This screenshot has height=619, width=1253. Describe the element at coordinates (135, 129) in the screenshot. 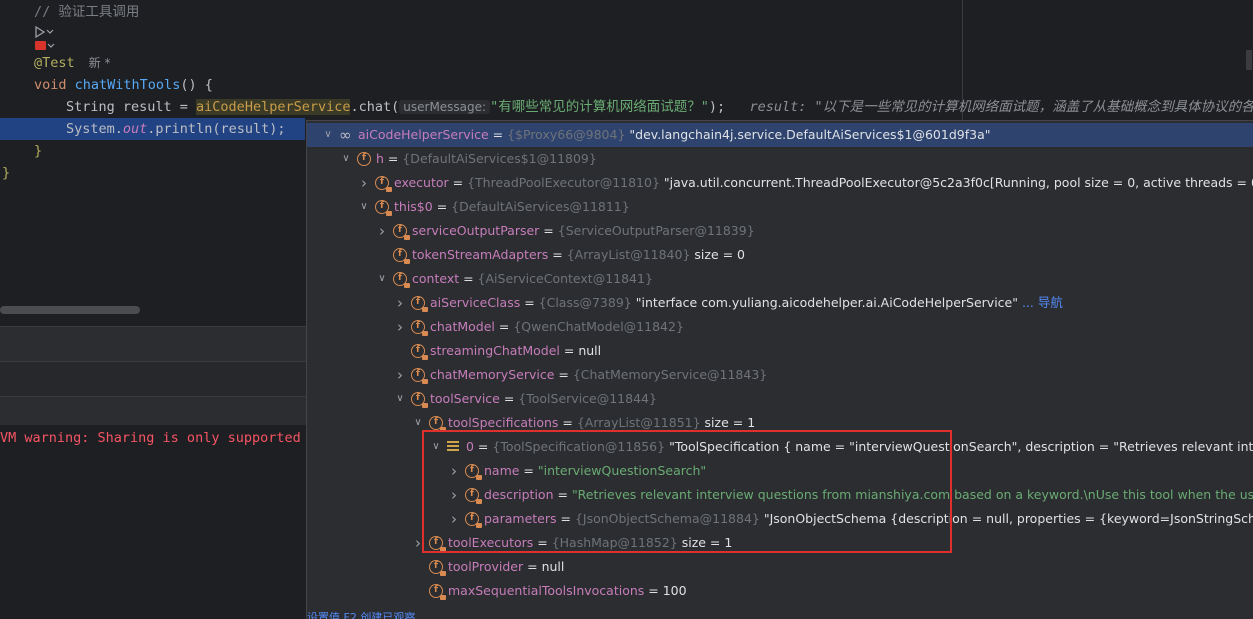

I see `out-field: out` at that location.